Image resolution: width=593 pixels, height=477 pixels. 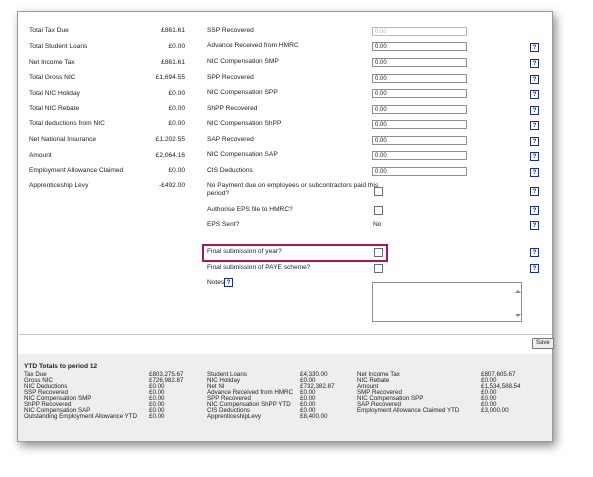 What do you see at coordinates (378, 268) in the screenshot?
I see `final-paye-checkbox` at bounding box center [378, 268].